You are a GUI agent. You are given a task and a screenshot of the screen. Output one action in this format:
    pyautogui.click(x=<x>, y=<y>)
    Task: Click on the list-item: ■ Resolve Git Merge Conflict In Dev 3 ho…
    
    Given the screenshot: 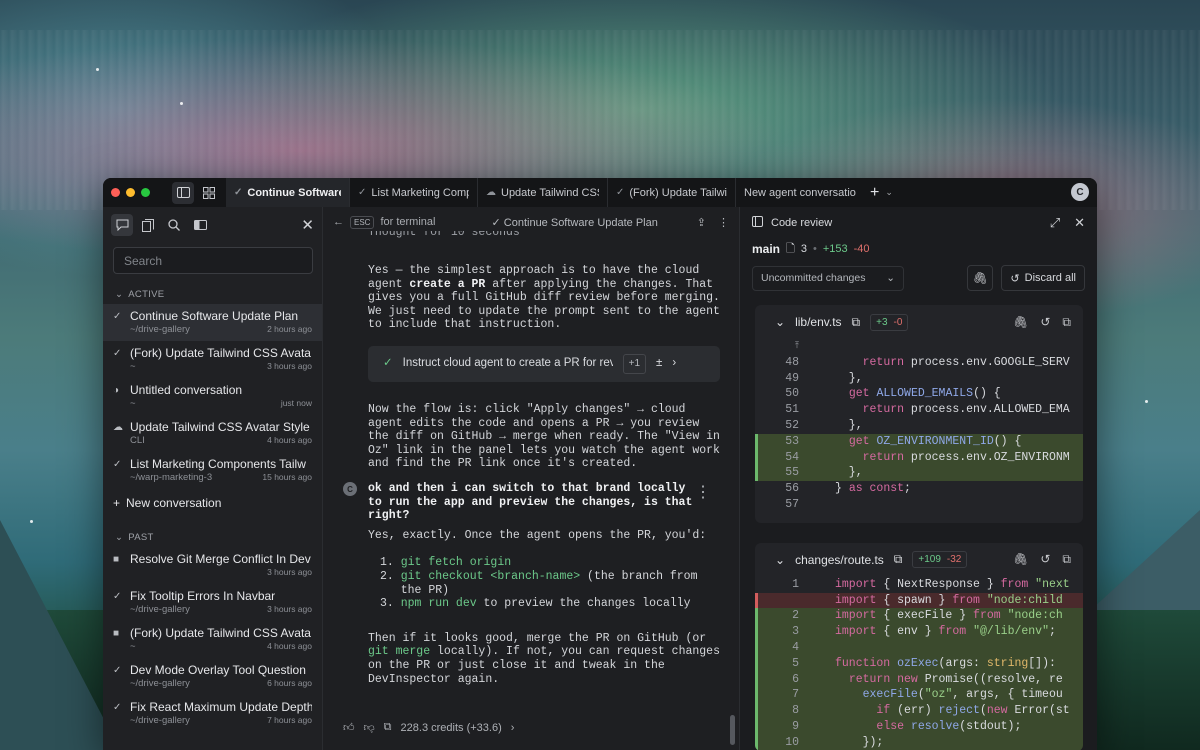 What is the action you would take?
    pyautogui.click(x=212, y=565)
    